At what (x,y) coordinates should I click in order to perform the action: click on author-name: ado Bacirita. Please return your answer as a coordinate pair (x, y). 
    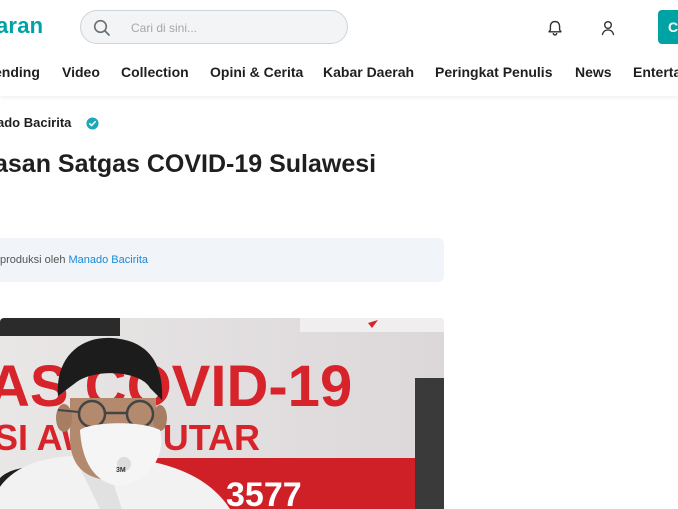
    Looking at the image, I should click on (35, 122).